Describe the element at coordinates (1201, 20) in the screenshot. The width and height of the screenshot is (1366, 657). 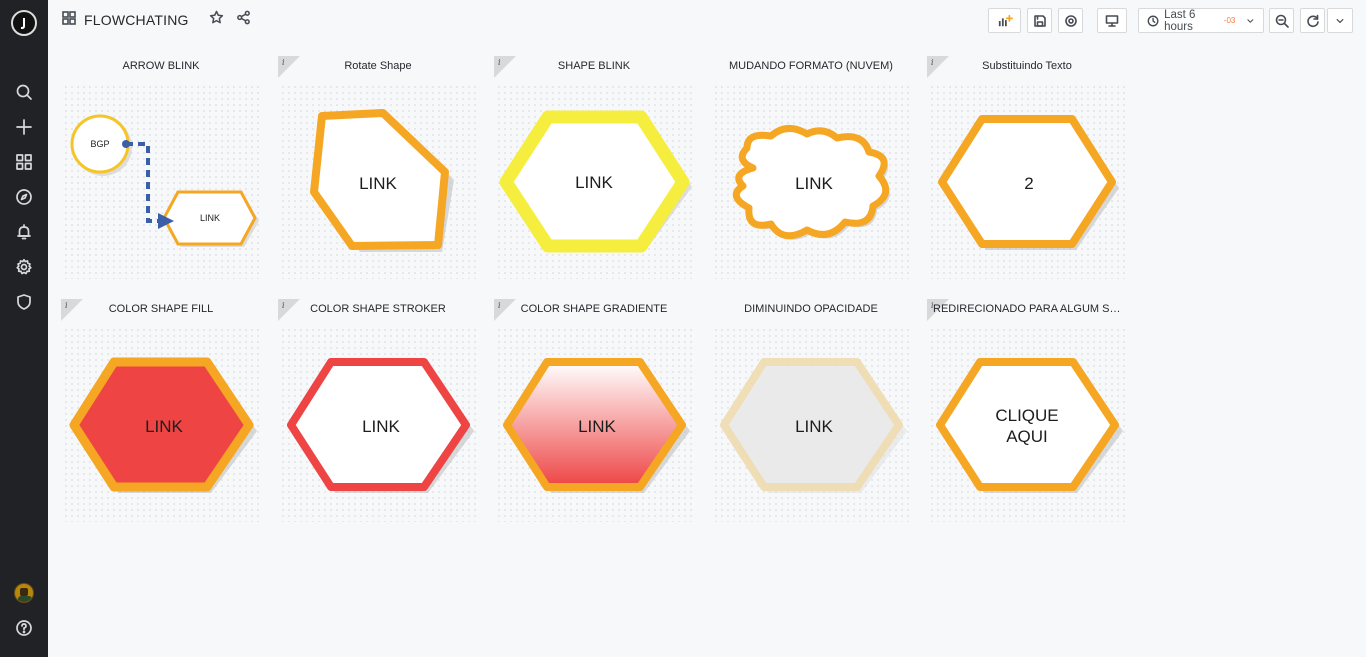
I see `time-range-picker: Last 6 hours -03` at that location.